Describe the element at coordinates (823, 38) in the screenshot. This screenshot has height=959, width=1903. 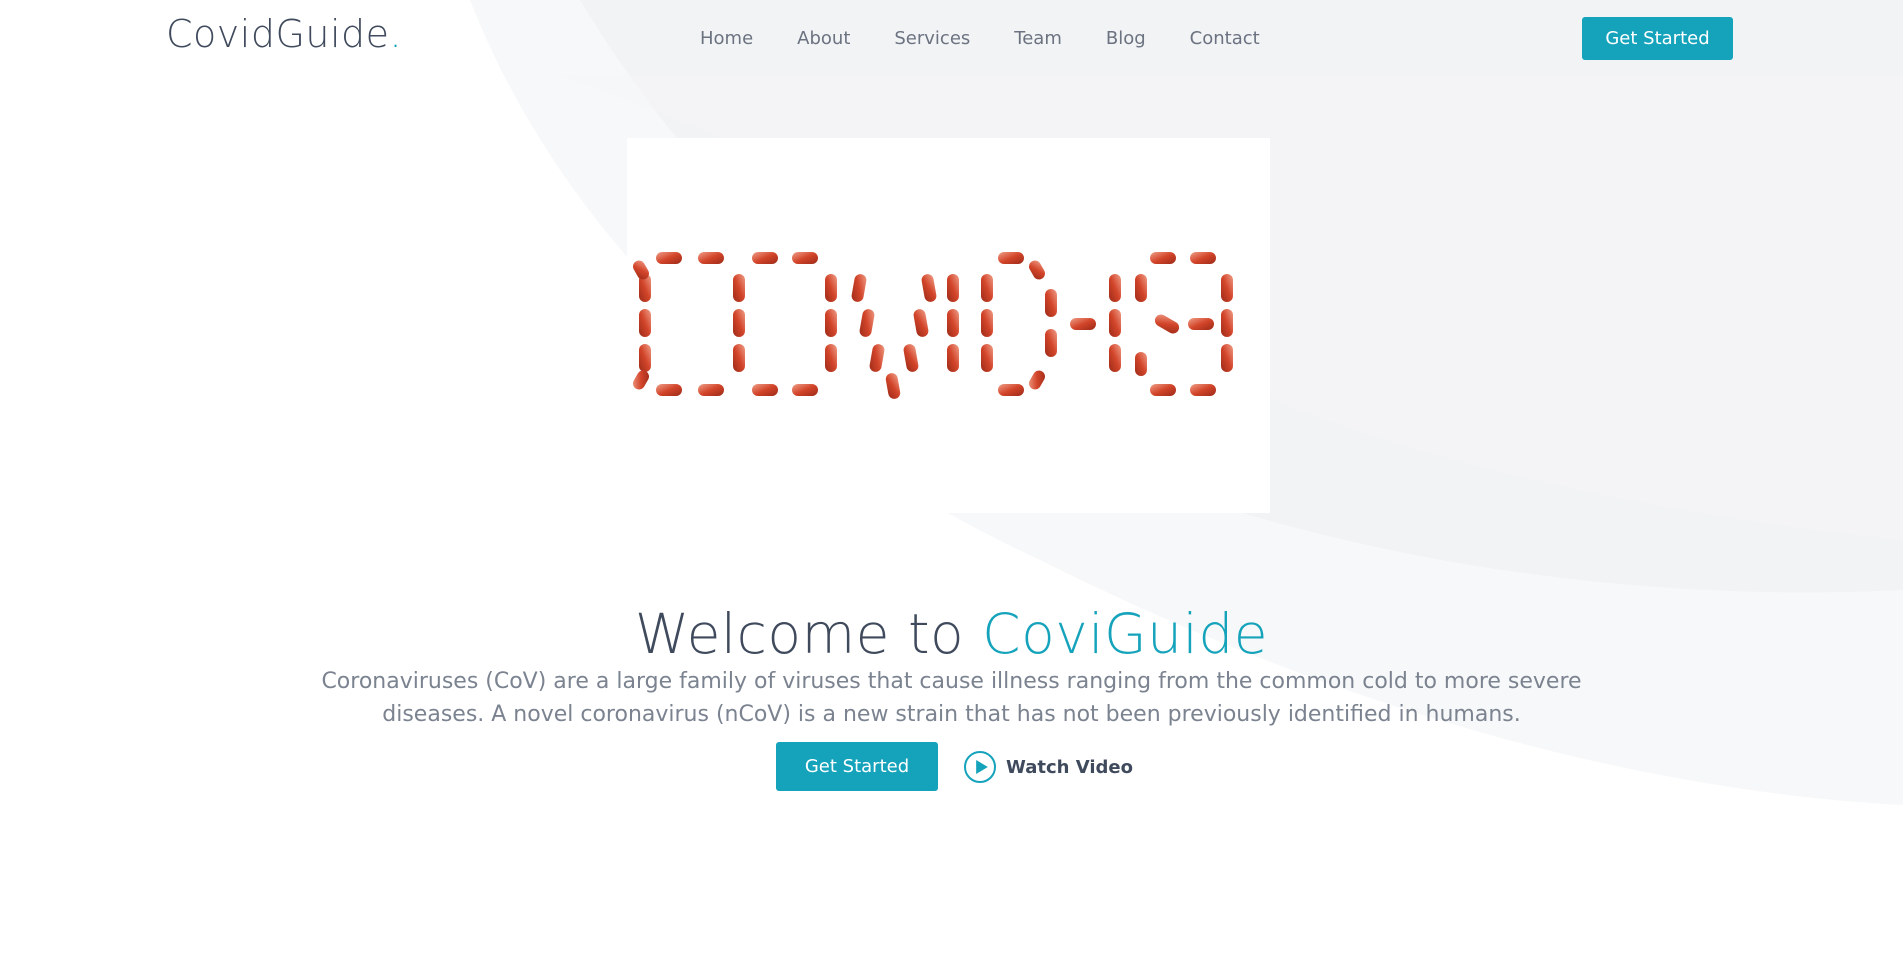
I see `nav-item-about: About` at that location.